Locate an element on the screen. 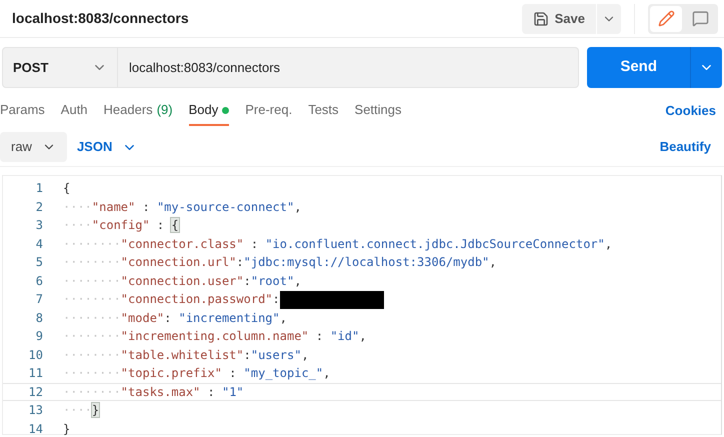 The width and height of the screenshot is (724, 437). line-number: 9 is located at coordinates (38, 337).